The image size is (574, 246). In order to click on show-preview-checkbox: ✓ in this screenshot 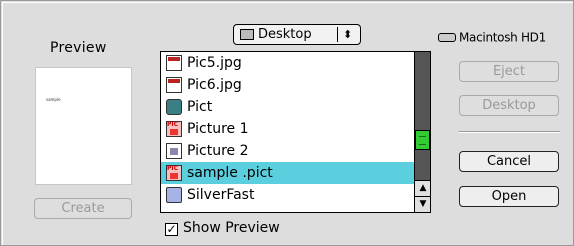, I will do `click(171, 229)`.